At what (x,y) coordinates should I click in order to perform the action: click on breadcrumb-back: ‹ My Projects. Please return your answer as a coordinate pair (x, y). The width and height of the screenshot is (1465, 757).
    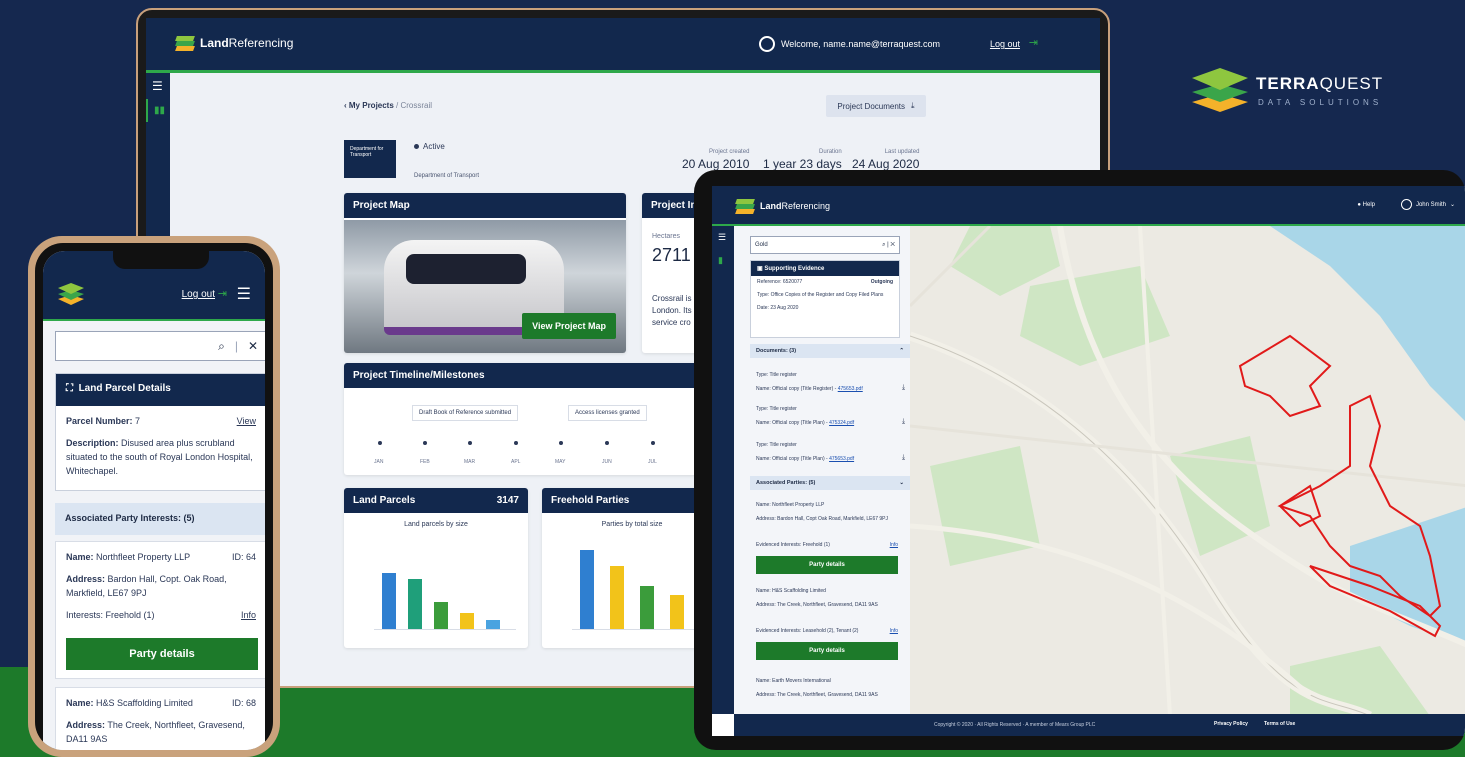
    Looking at the image, I should click on (369, 105).